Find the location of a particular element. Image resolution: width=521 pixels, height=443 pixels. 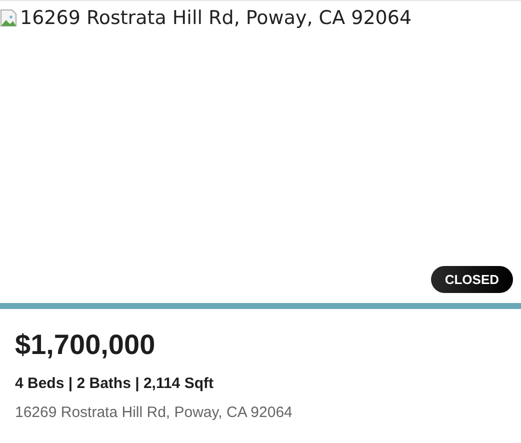

address: 16269 Rostrata Hill Rd, Poway, CA 92064 is located at coordinates (154, 412).